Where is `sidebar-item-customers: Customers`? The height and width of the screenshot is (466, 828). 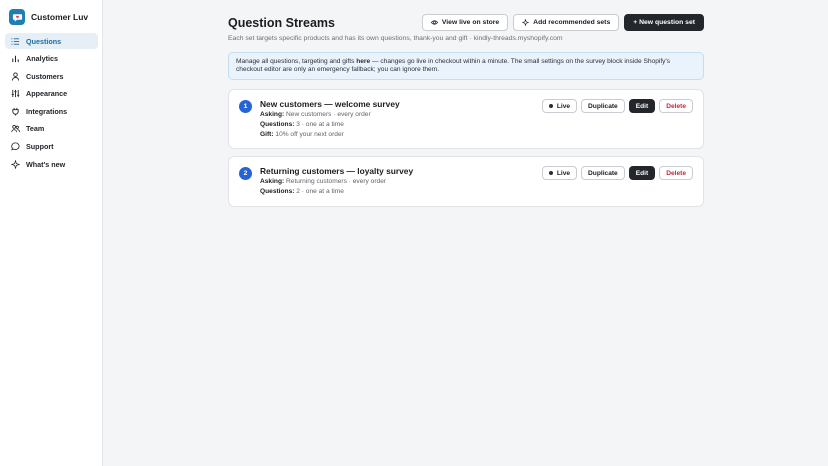
sidebar-item-customers: Customers is located at coordinates (51, 76).